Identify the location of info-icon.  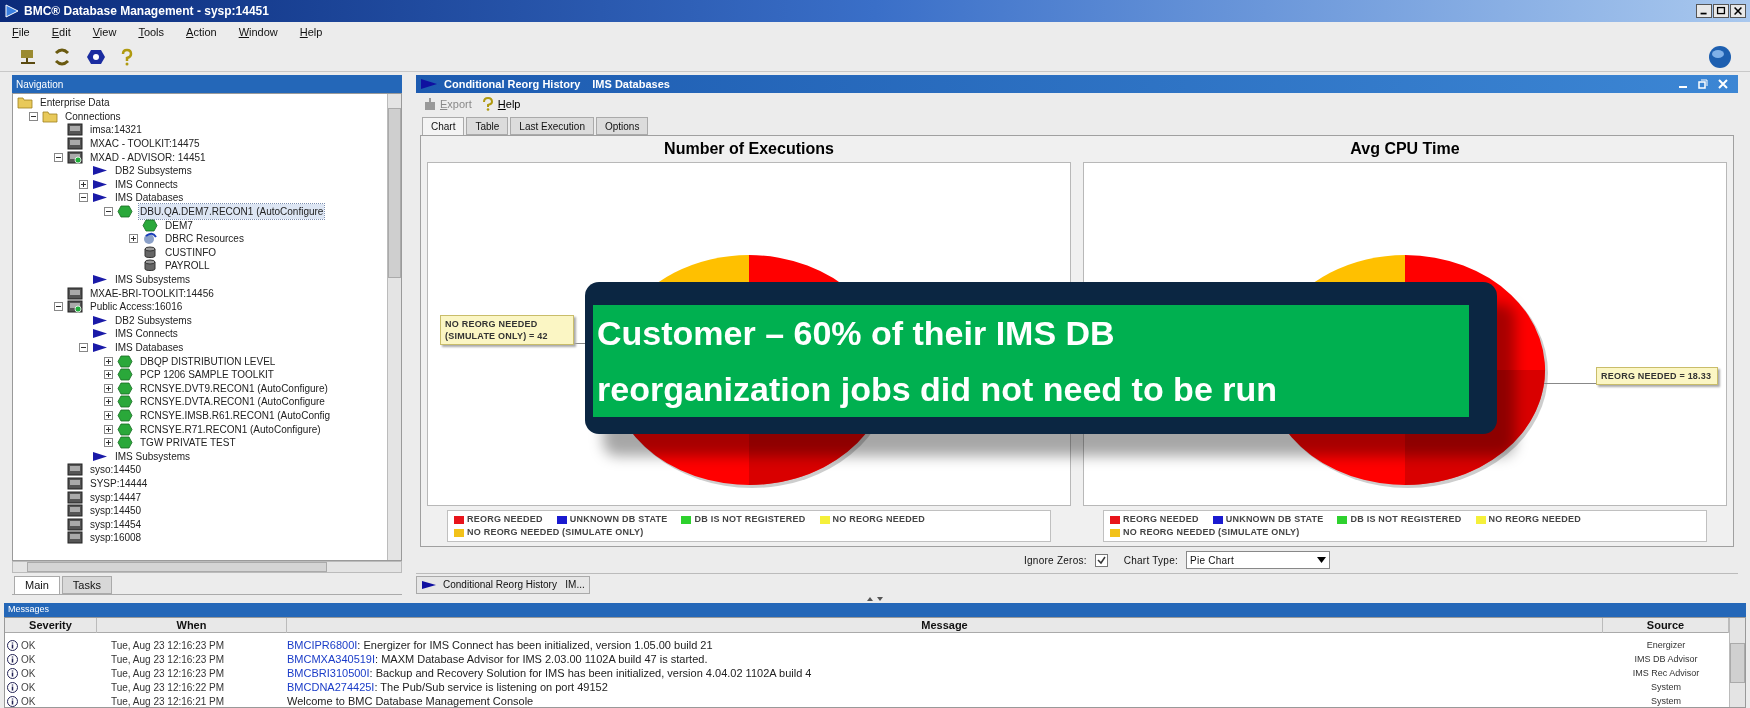
(12, 673).